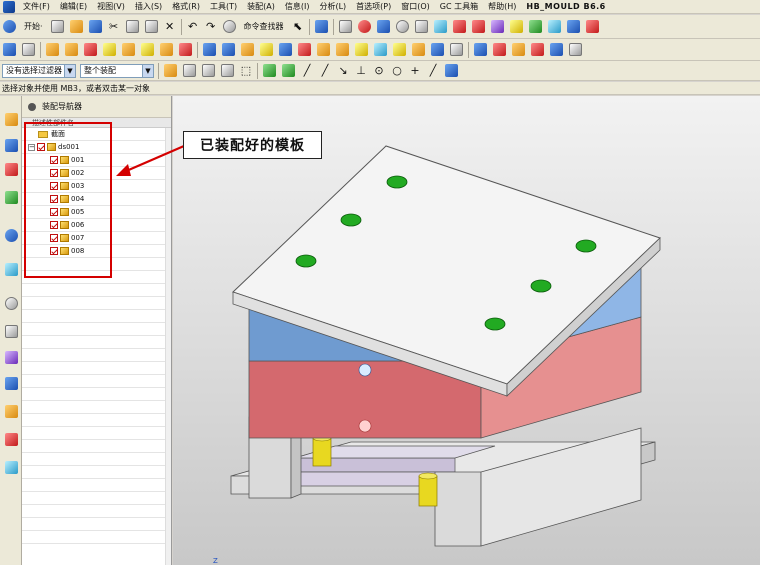 The width and height of the screenshot is (760, 565). I want to click on select-tool-button: ⬉, so click(298, 27).